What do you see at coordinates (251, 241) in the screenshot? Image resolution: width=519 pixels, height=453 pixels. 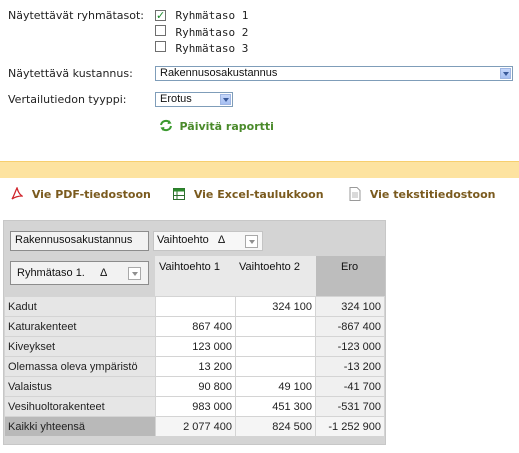 I see `column-filter-dropdown-icon` at bounding box center [251, 241].